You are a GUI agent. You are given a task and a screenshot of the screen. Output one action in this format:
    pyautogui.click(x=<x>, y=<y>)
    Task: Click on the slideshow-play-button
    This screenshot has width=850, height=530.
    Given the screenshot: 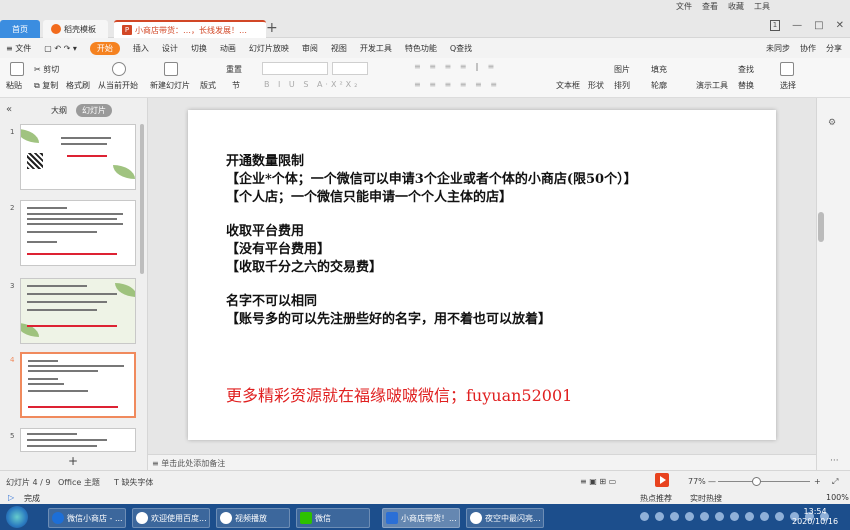 What is the action you would take?
    pyautogui.click(x=662, y=480)
    